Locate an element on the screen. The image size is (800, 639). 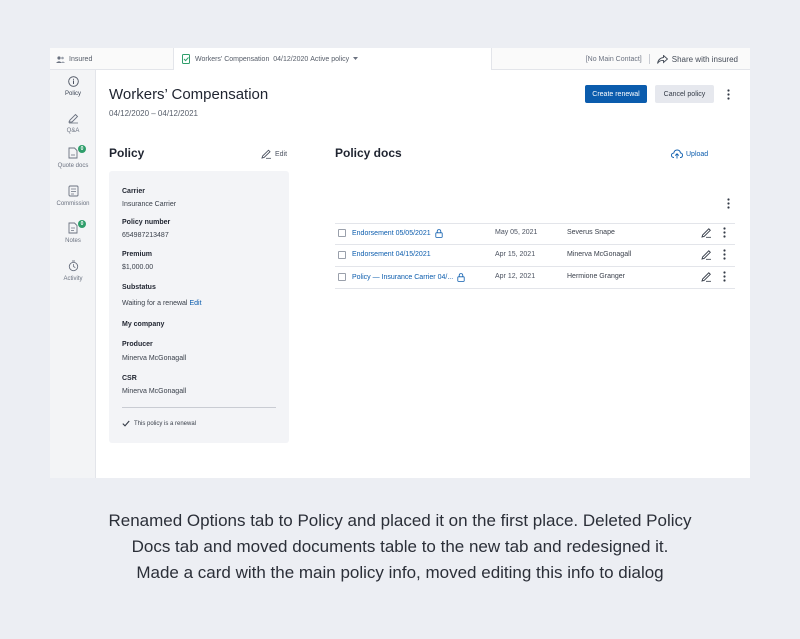
policy-number-value: 654987213487 is located at coordinates (145, 235).